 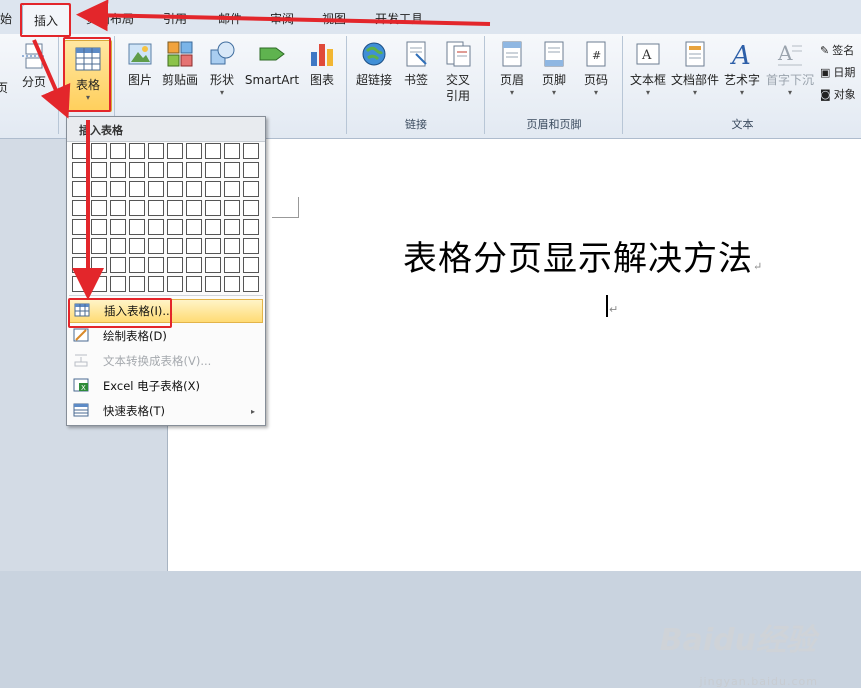 I want to click on watermark-brand: Baidu经验, so click(x=737, y=640).